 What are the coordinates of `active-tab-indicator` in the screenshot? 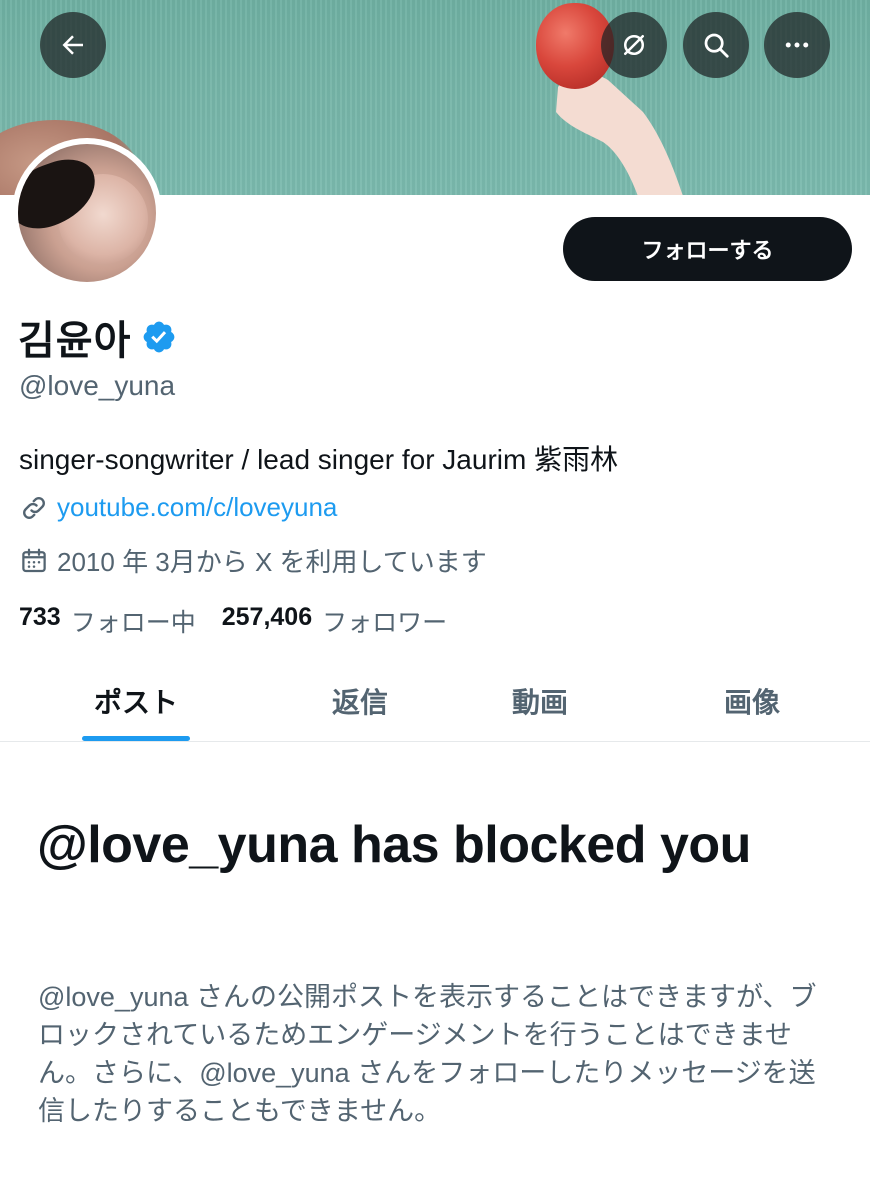 It's located at (136, 738).